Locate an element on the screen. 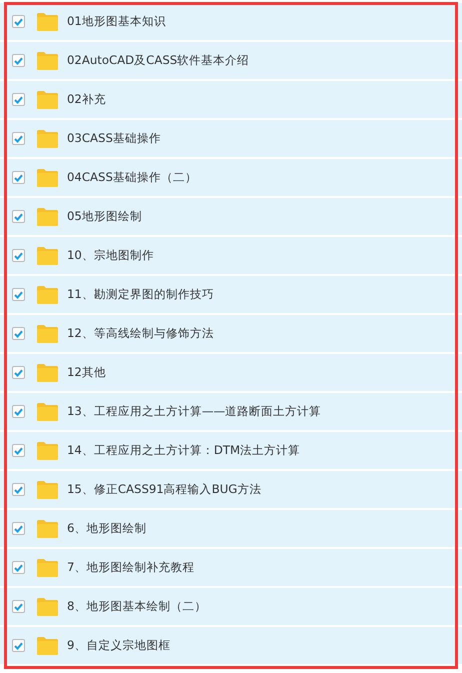 The height and width of the screenshot is (673, 462). folder-name: 6、地形图绘制 is located at coordinates (106, 529).